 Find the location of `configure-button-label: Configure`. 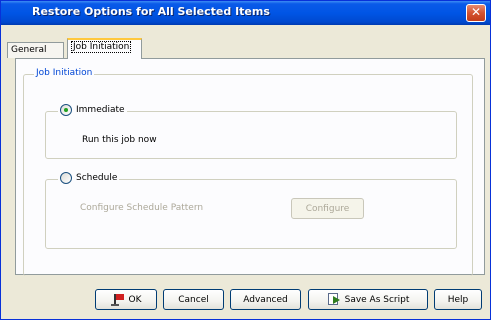

configure-button-label: Configure is located at coordinates (327, 208).